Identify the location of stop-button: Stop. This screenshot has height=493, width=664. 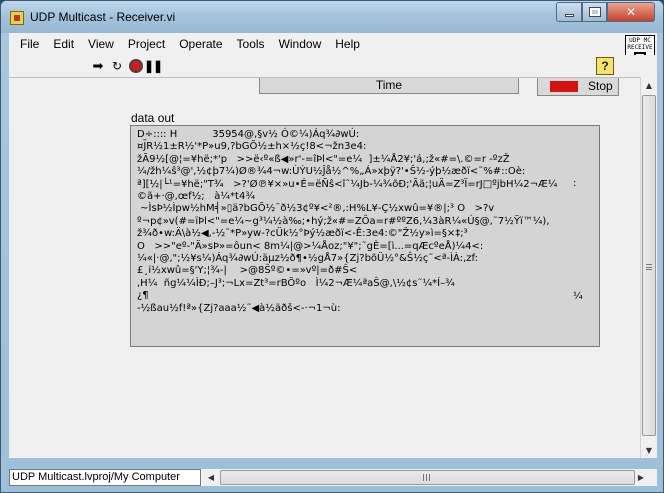
(578, 87).